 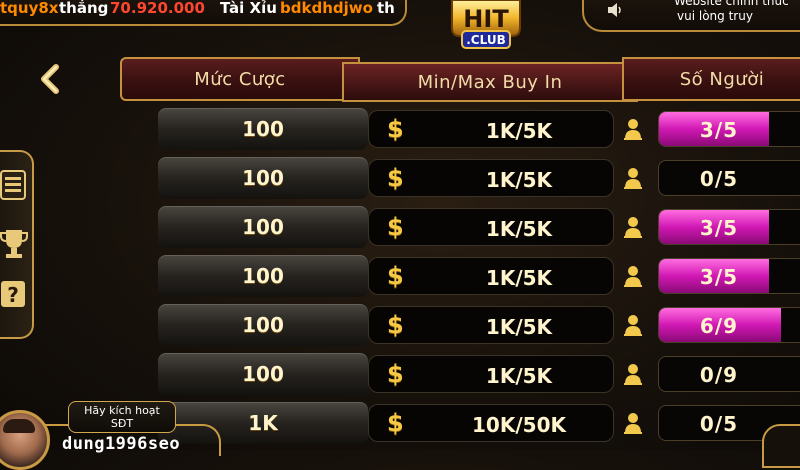 I want to click on buyin-value: 10K/50K, so click(x=519, y=425).